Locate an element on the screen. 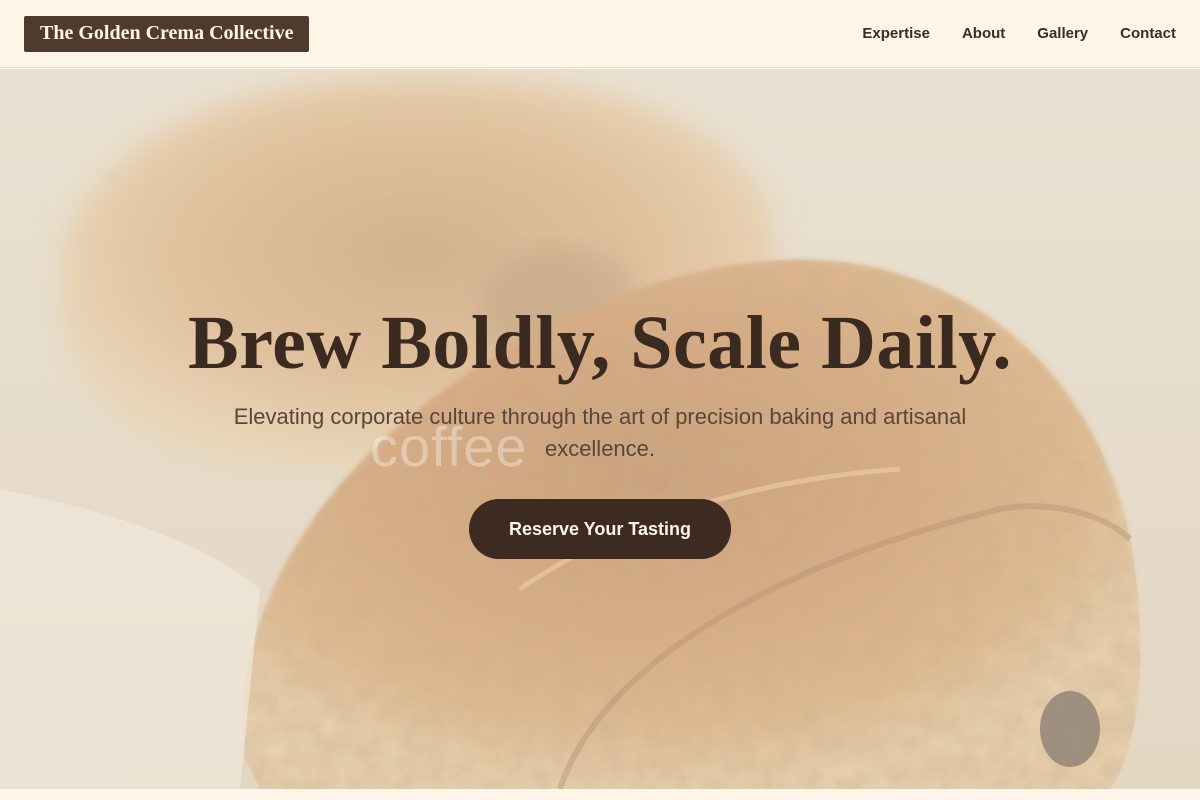  brand-logo: The Golden Crema Collective is located at coordinates (167, 33).